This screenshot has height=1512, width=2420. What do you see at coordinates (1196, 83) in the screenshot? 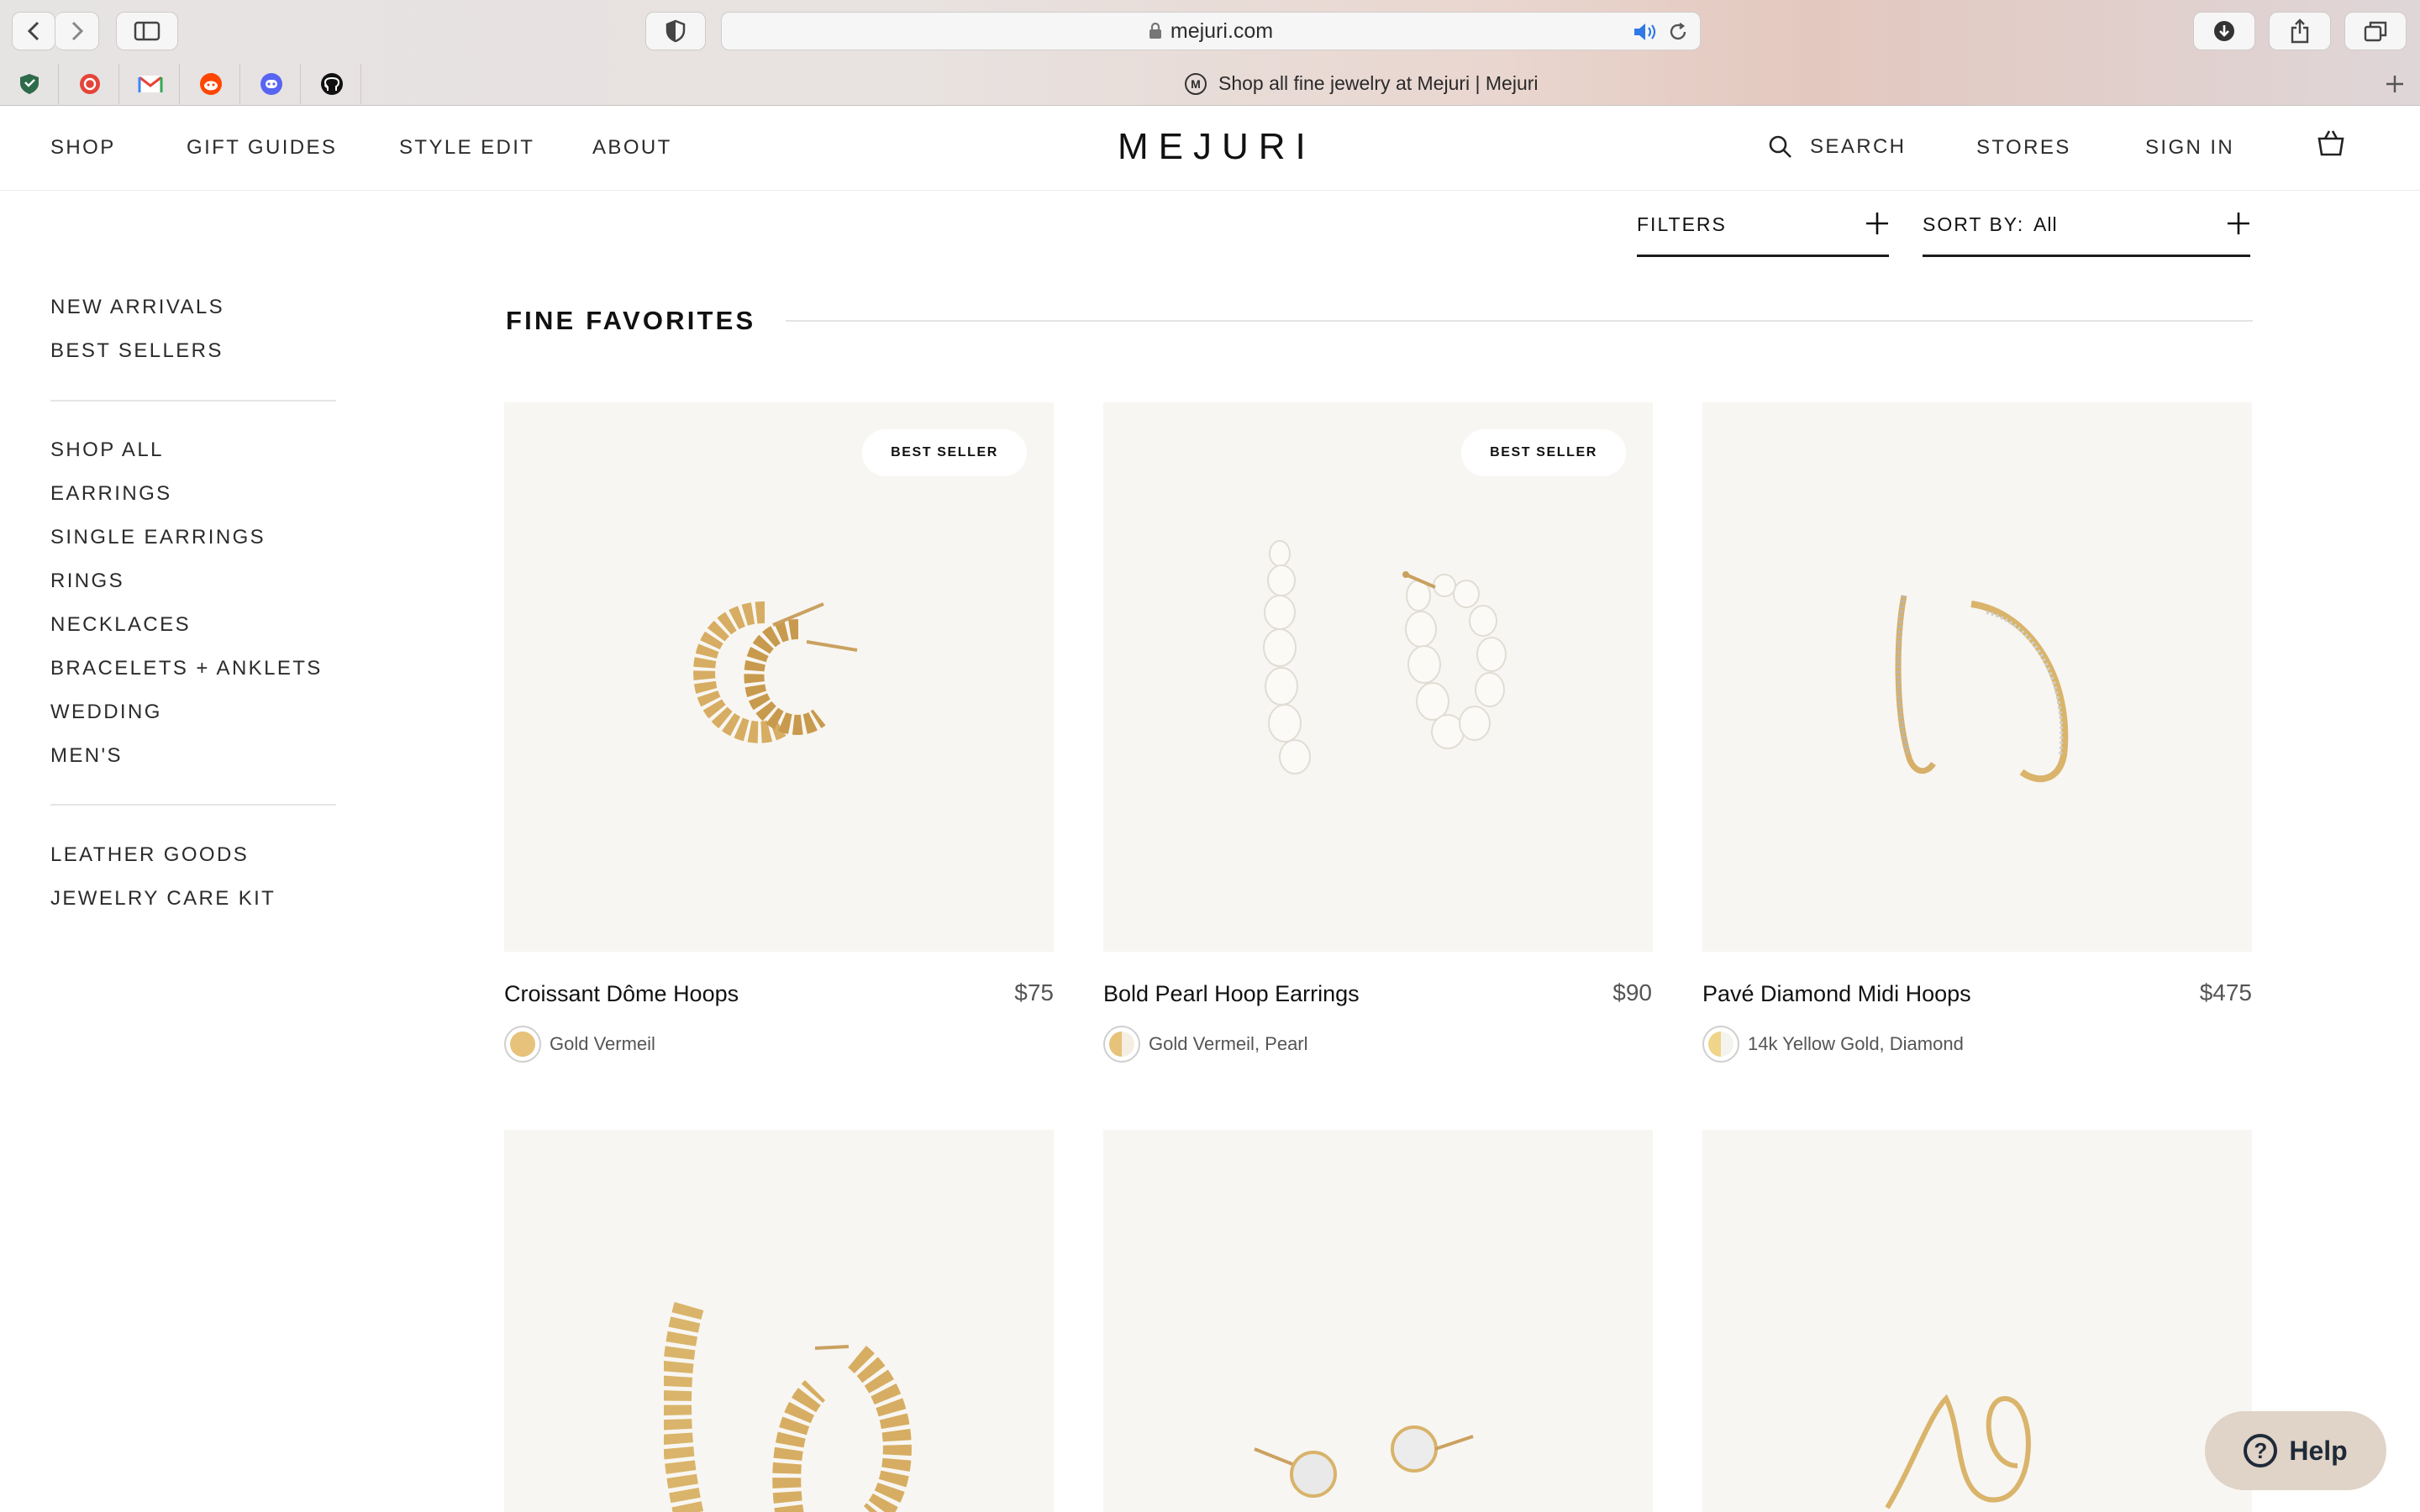
I see `mejuri-favicon-icon: M` at bounding box center [1196, 83].